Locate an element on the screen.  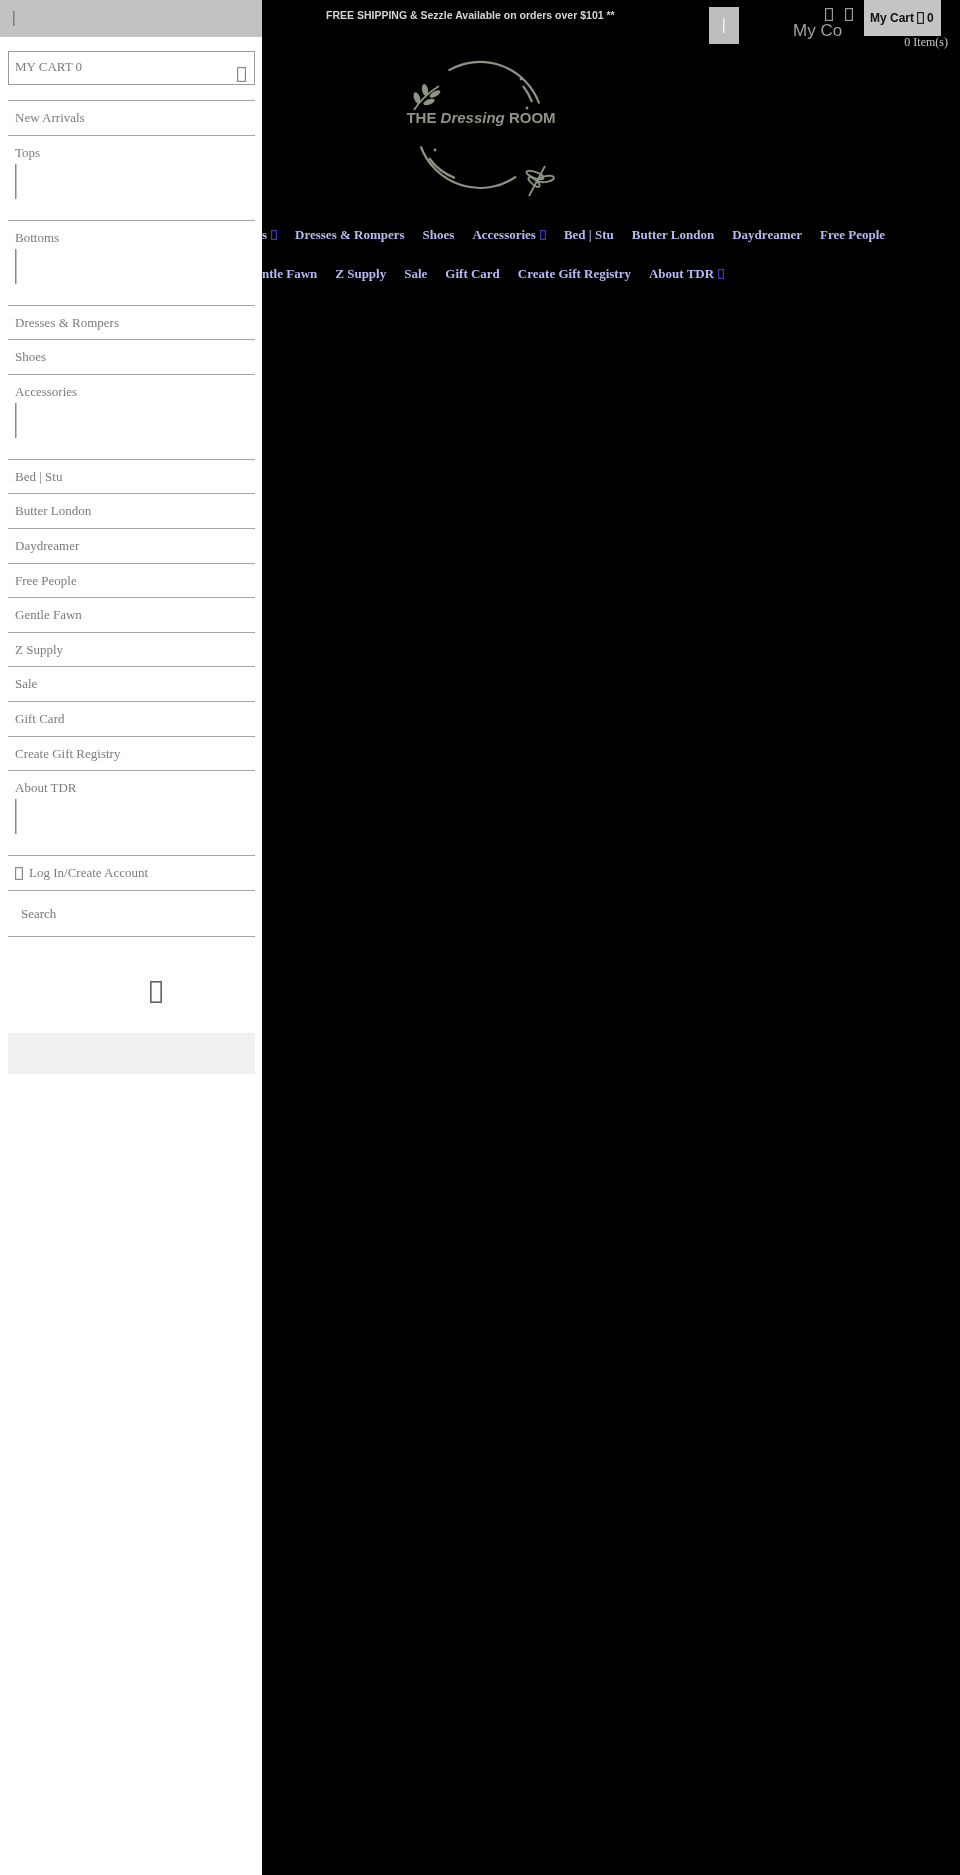
menu-link: Create Gift Registry is located at coordinates (68, 753).